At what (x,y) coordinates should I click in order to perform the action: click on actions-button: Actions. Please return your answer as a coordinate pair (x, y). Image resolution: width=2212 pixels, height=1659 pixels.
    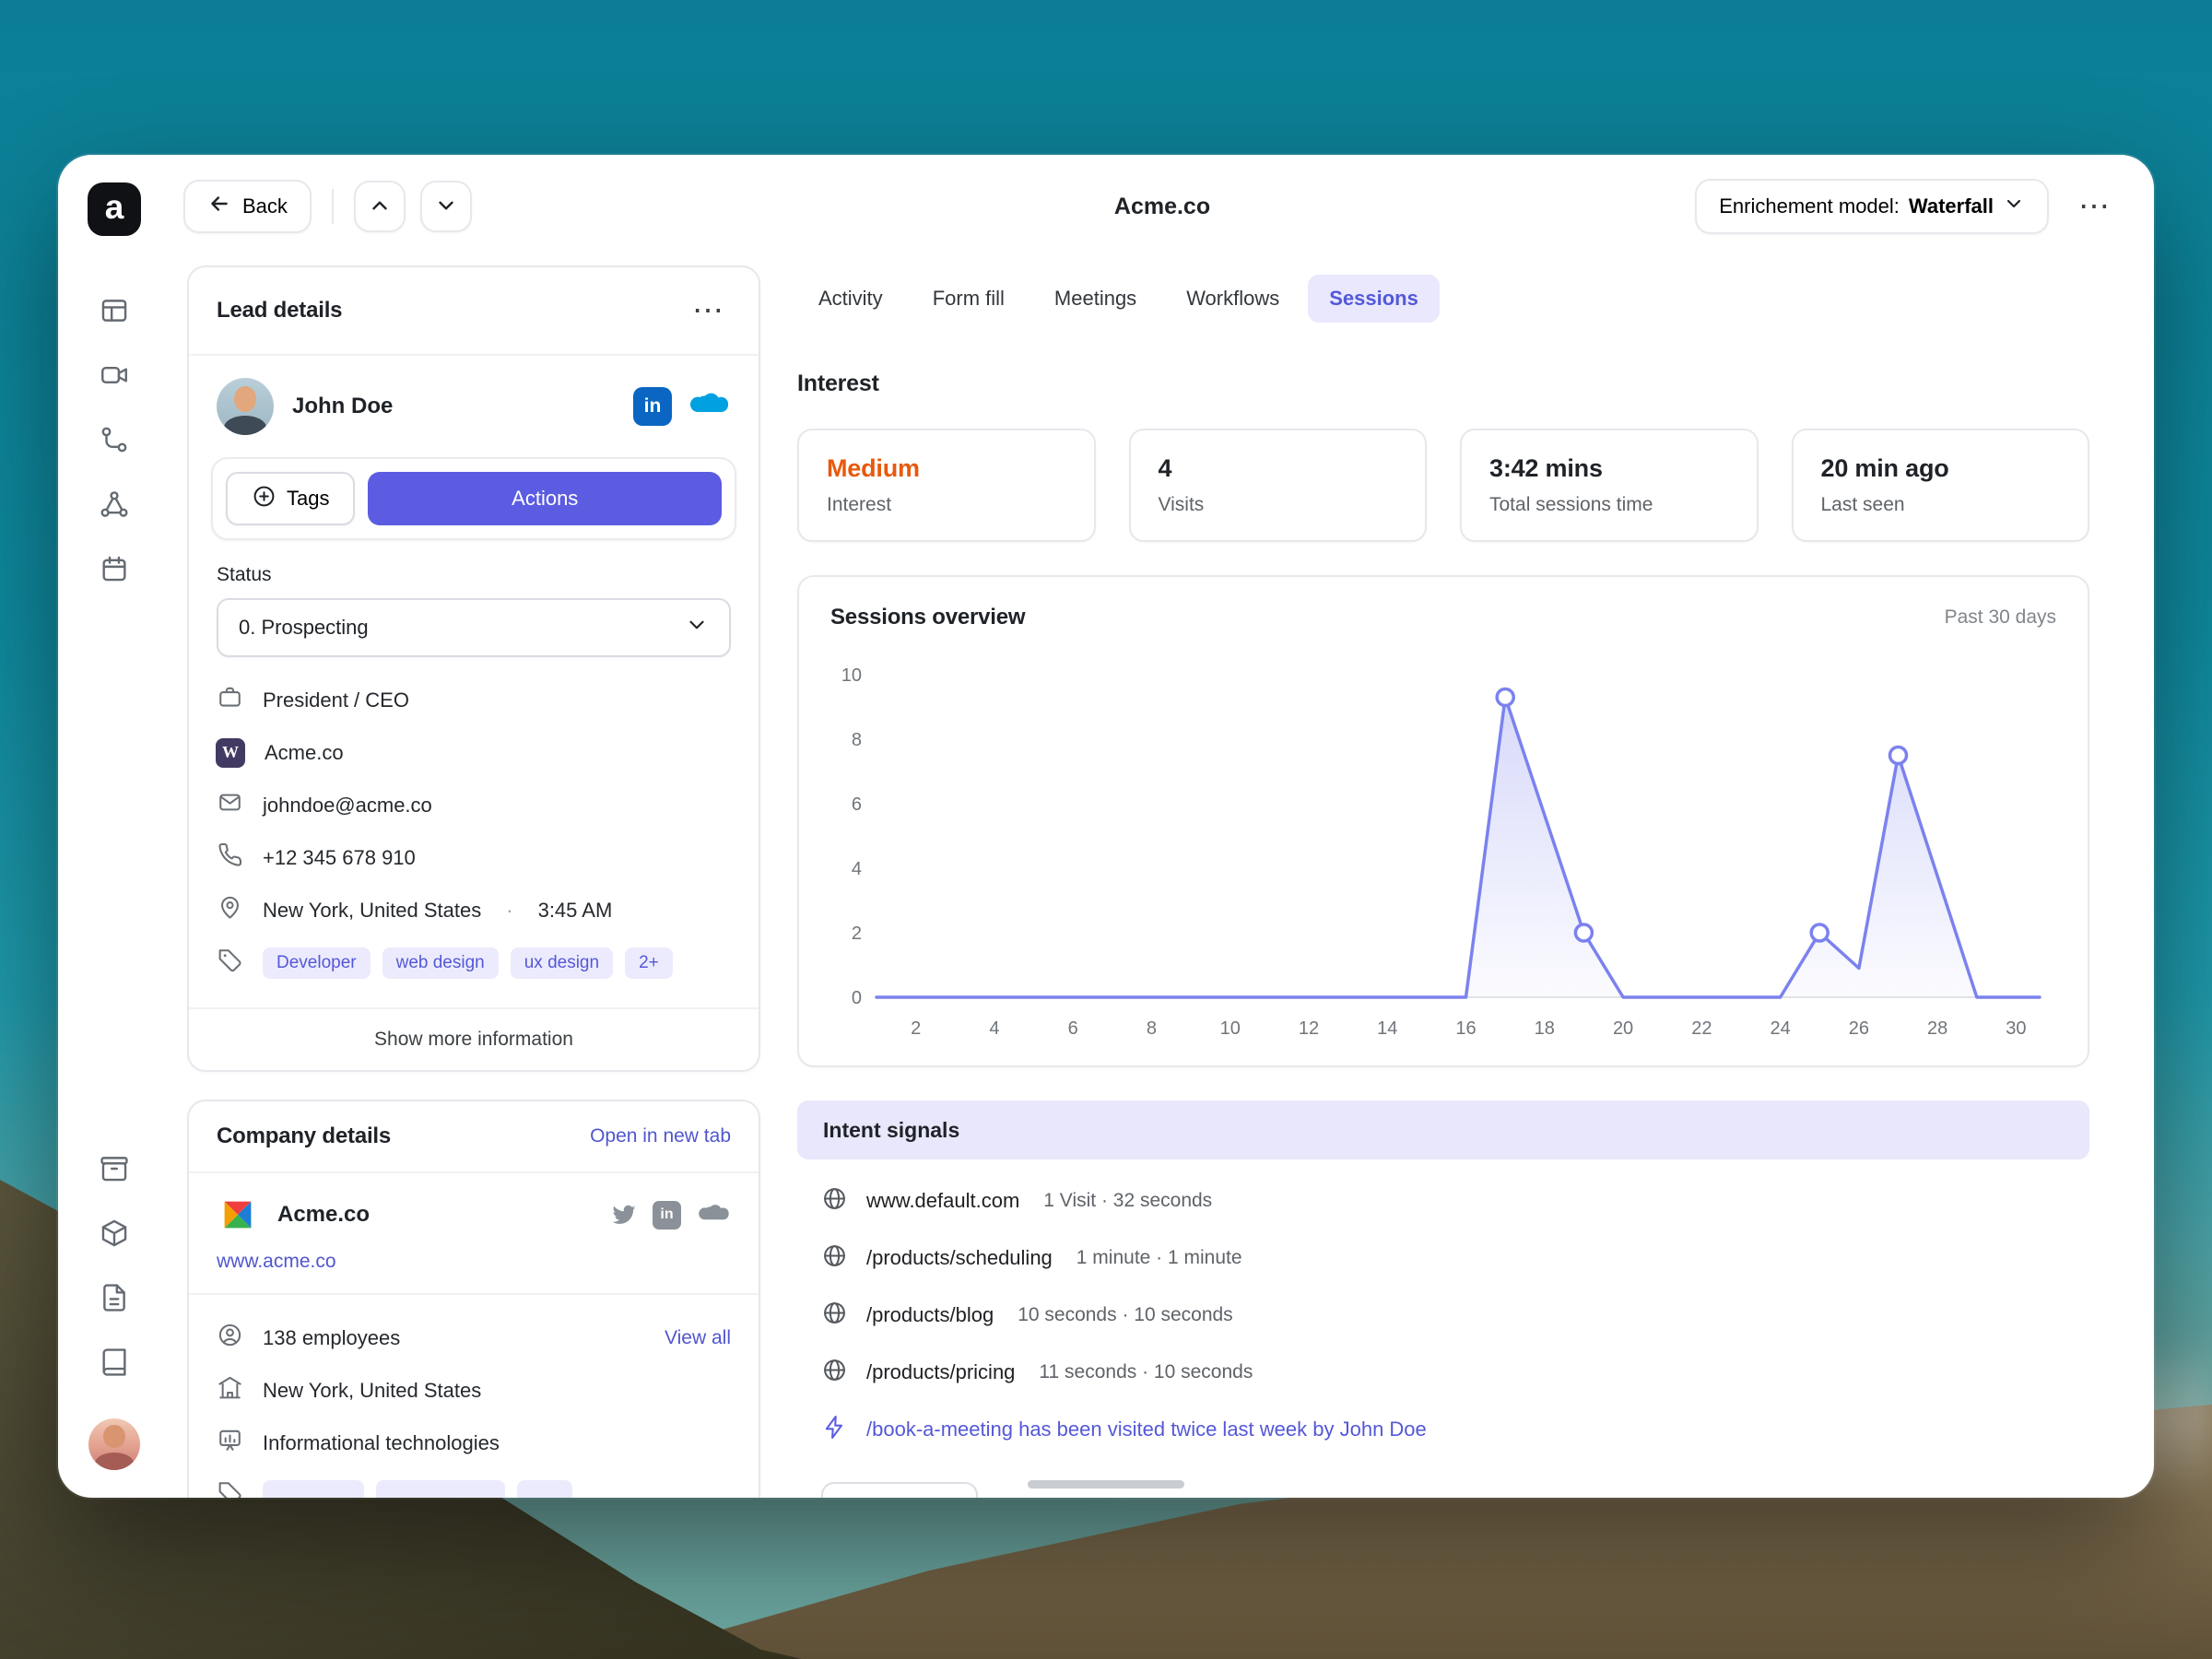
    Looking at the image, I should click on (545, 498).